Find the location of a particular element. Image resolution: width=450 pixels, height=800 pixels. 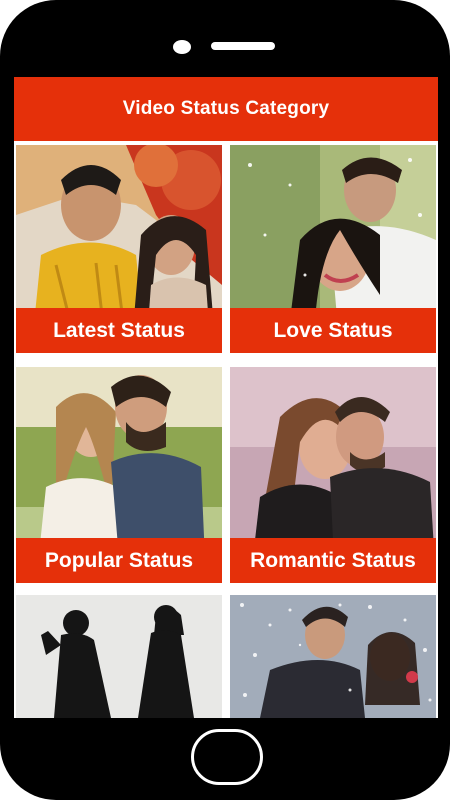

category-thumbnail-winter is located at coordinates (333, 656).